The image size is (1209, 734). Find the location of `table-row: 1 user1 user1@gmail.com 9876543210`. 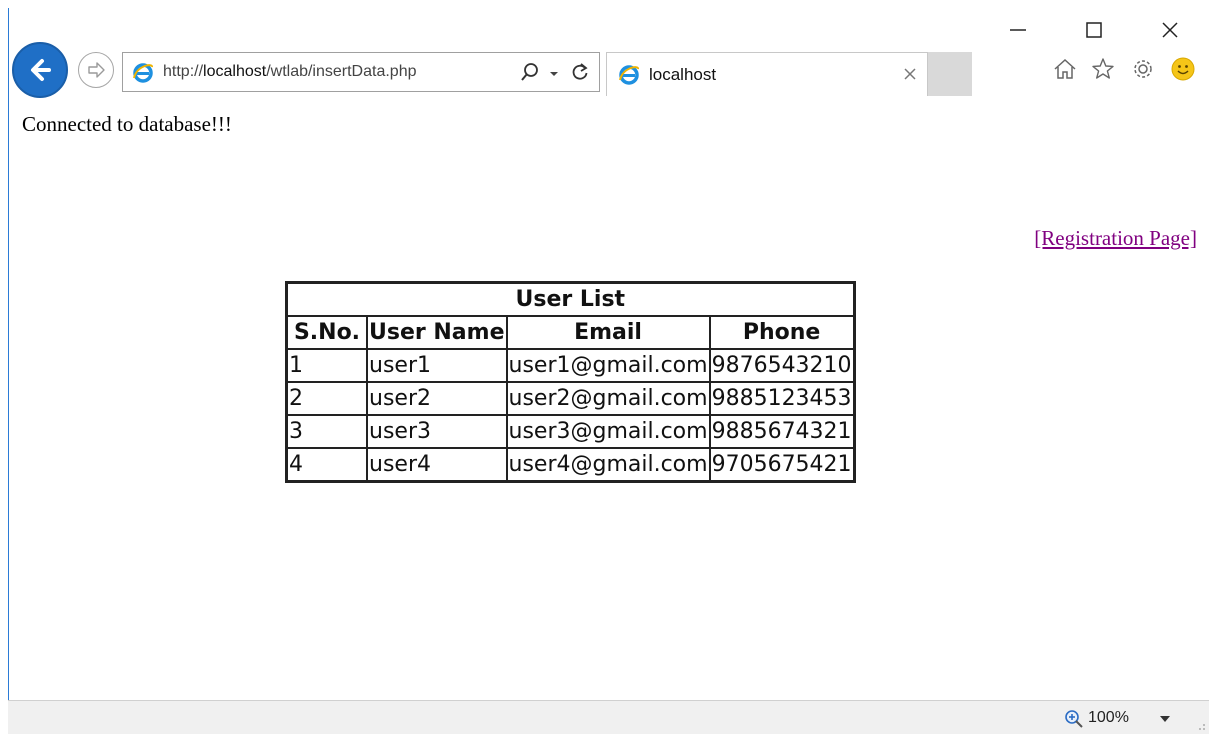

table-row: 1 user1 user1@gmail.com 9876543210 is located at coordinates (570, 365).